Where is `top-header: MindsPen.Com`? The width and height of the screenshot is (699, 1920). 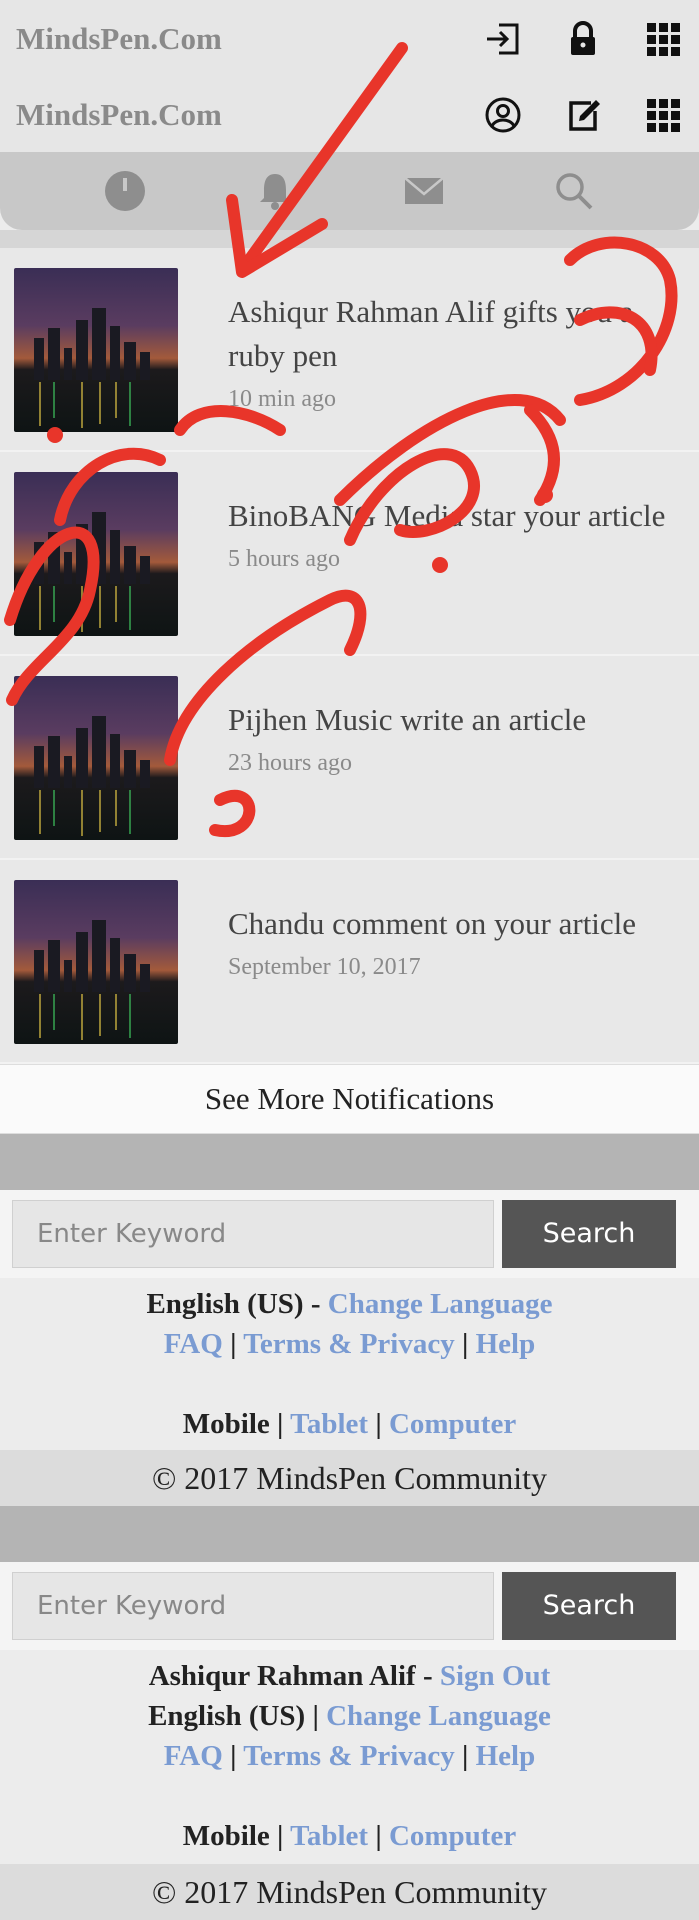
top-header: MindsPen.Com is located at coordinates (349, 39).